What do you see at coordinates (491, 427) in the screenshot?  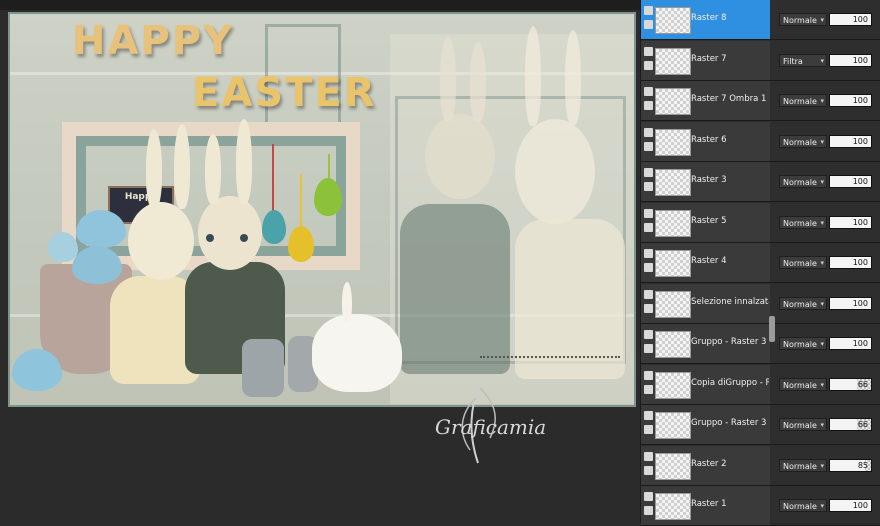 I see `watermark-text: Graficamia` at bounding box center [491, 427].